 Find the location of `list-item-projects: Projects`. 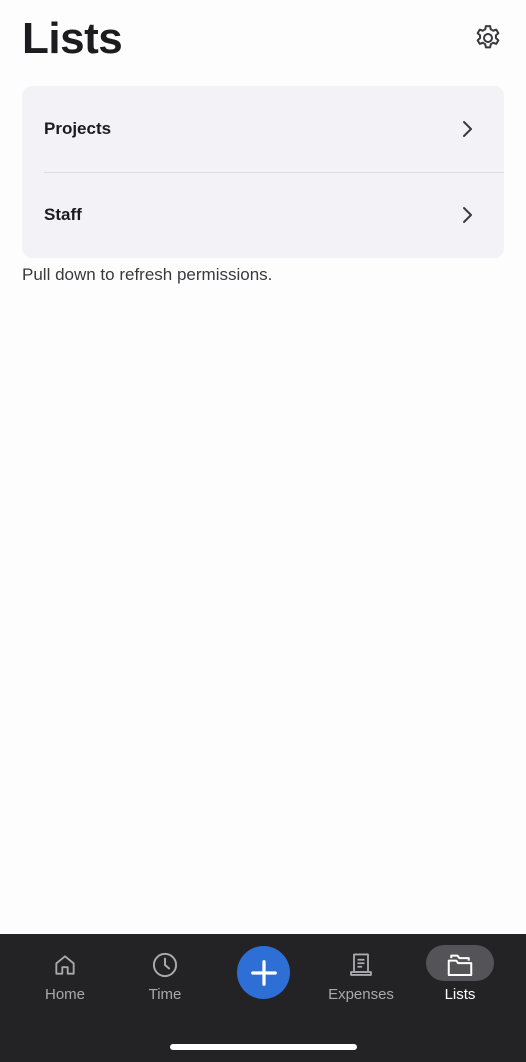

list-item-projects: Projects is located at coordinates (263, 129).